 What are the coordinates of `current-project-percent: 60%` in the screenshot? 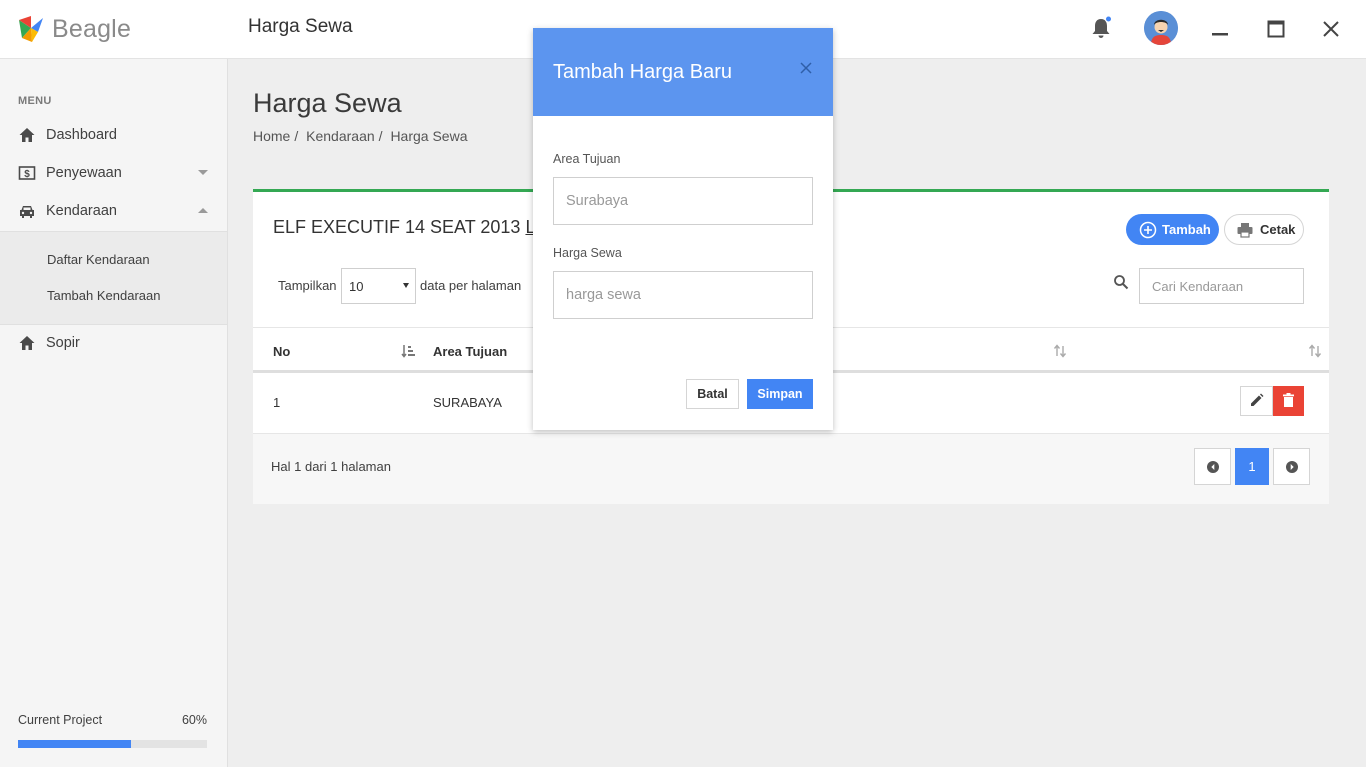 It's located at (194, 720).